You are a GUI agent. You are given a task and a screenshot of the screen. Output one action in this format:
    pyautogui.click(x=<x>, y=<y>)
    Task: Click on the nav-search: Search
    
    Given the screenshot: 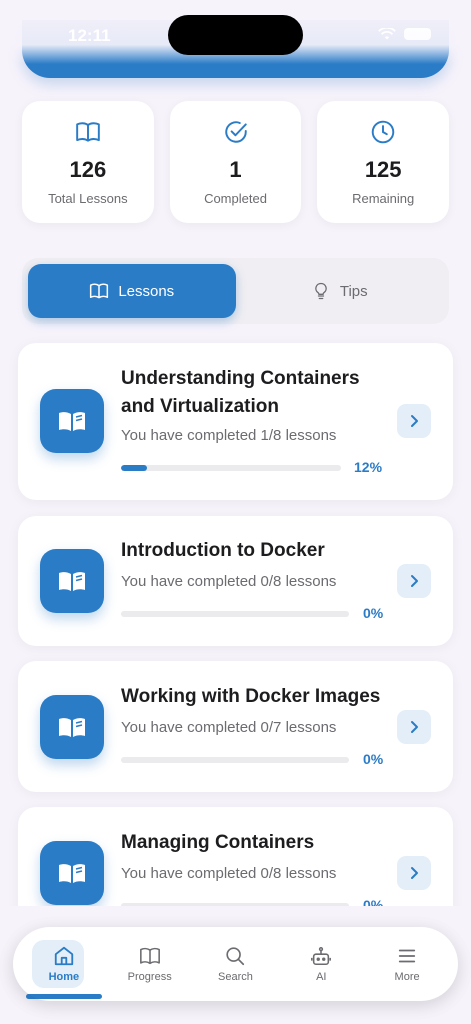 What is the action you would take?
    pyautogui.click(x=235, y=964)
    